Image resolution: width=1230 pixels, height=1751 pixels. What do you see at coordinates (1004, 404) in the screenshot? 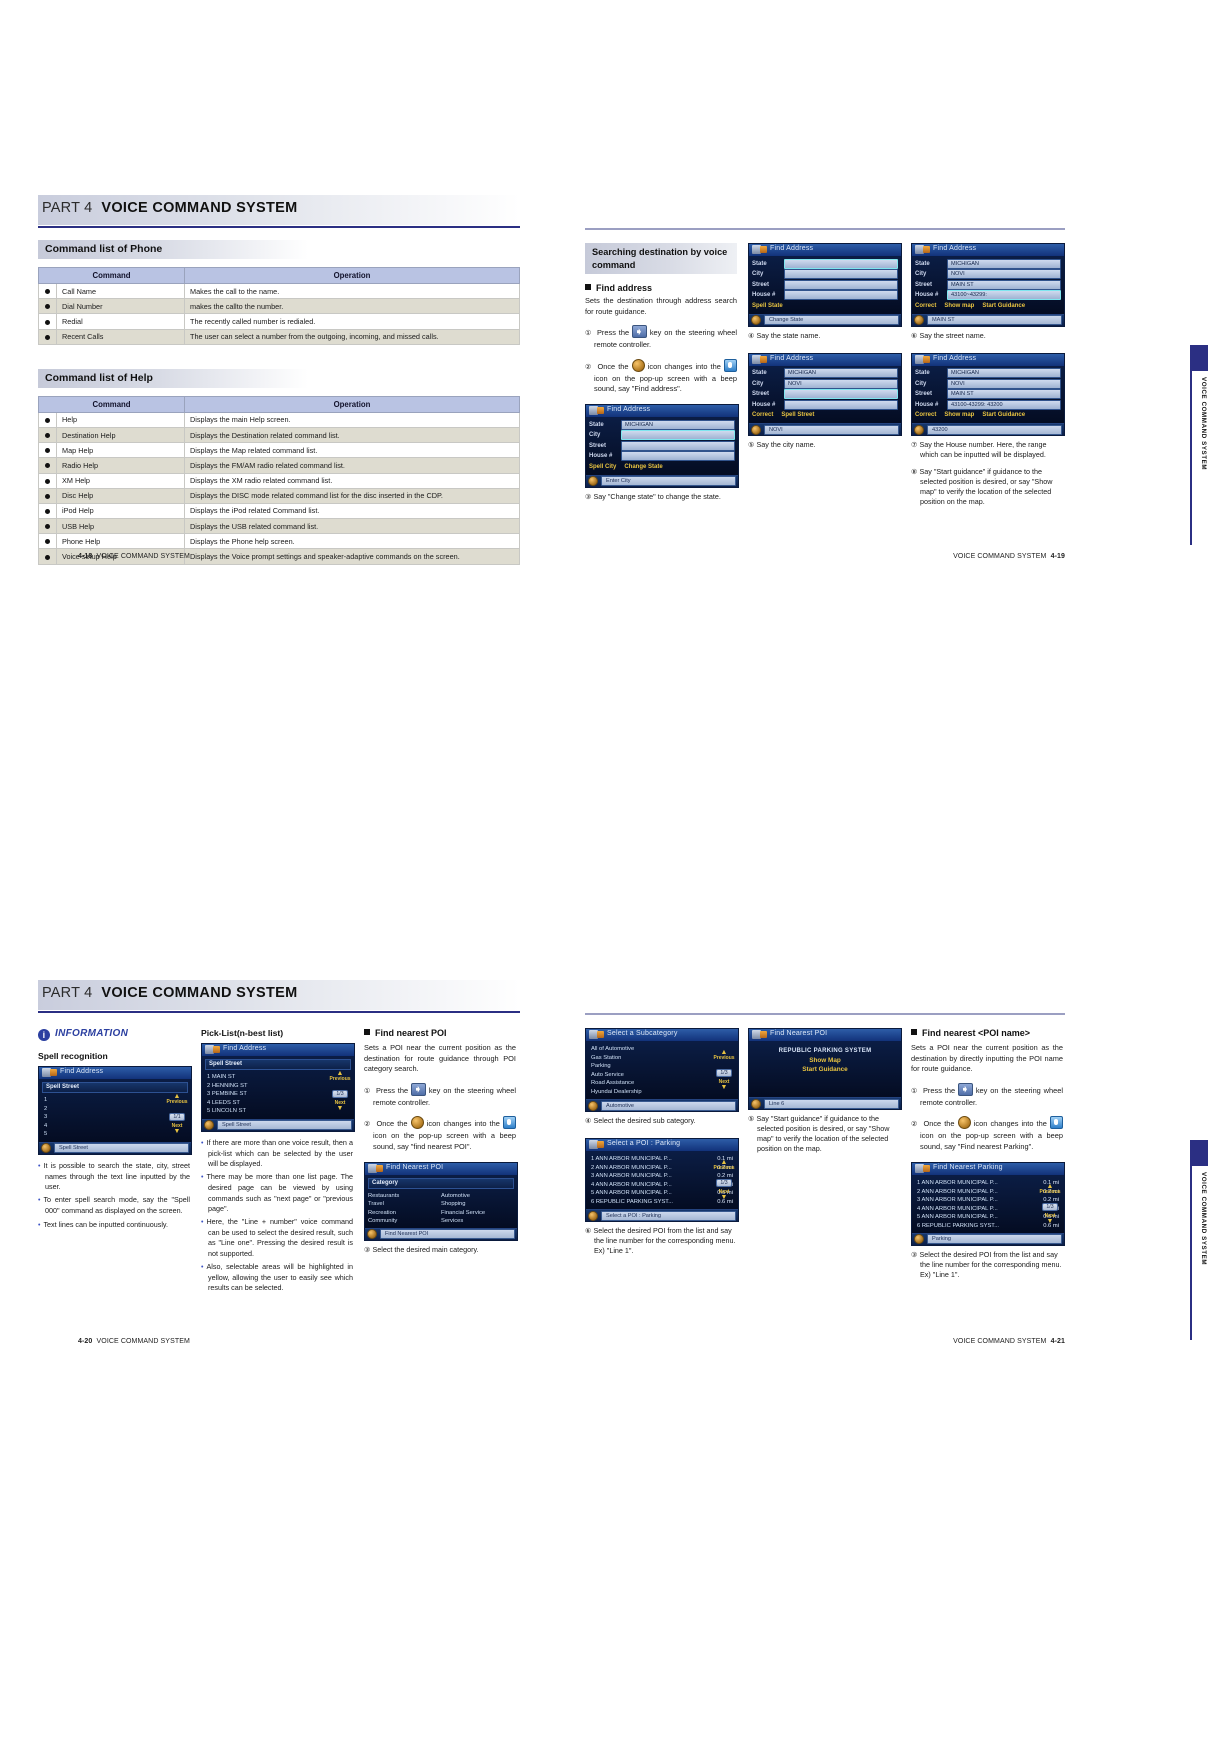
I see `nav-field-value: 43100-43299: 43200` at bounding box center [1004, 404].